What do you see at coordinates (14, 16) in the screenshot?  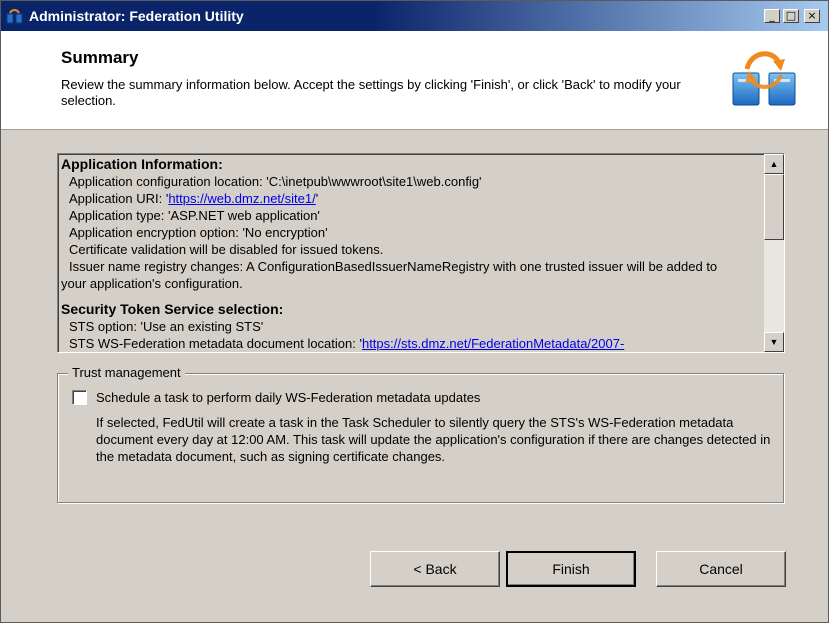 I see `app-icon` at bounding box center [14, 16].